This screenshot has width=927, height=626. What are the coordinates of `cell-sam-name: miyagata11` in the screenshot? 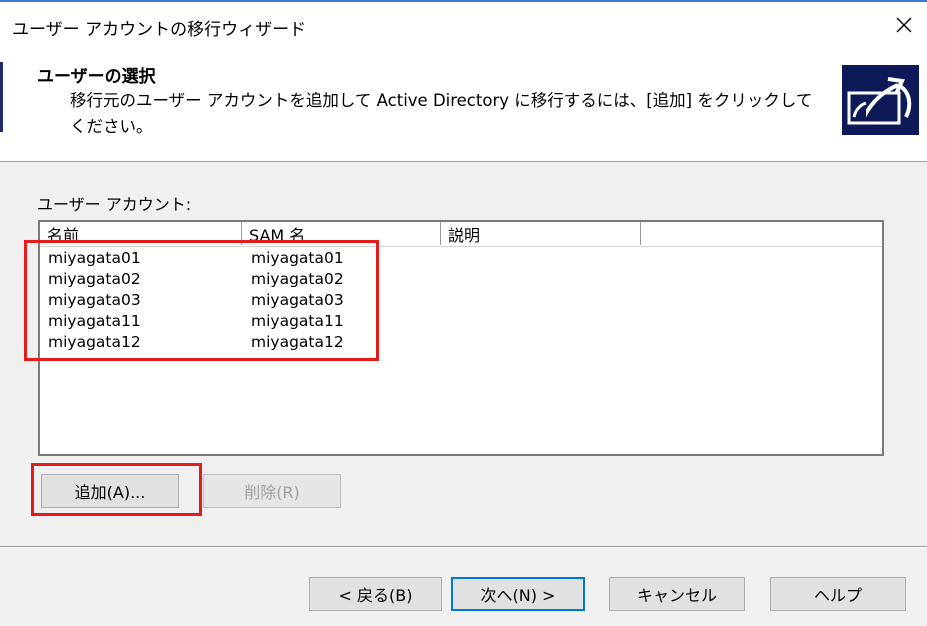 It's located at (297, 321).